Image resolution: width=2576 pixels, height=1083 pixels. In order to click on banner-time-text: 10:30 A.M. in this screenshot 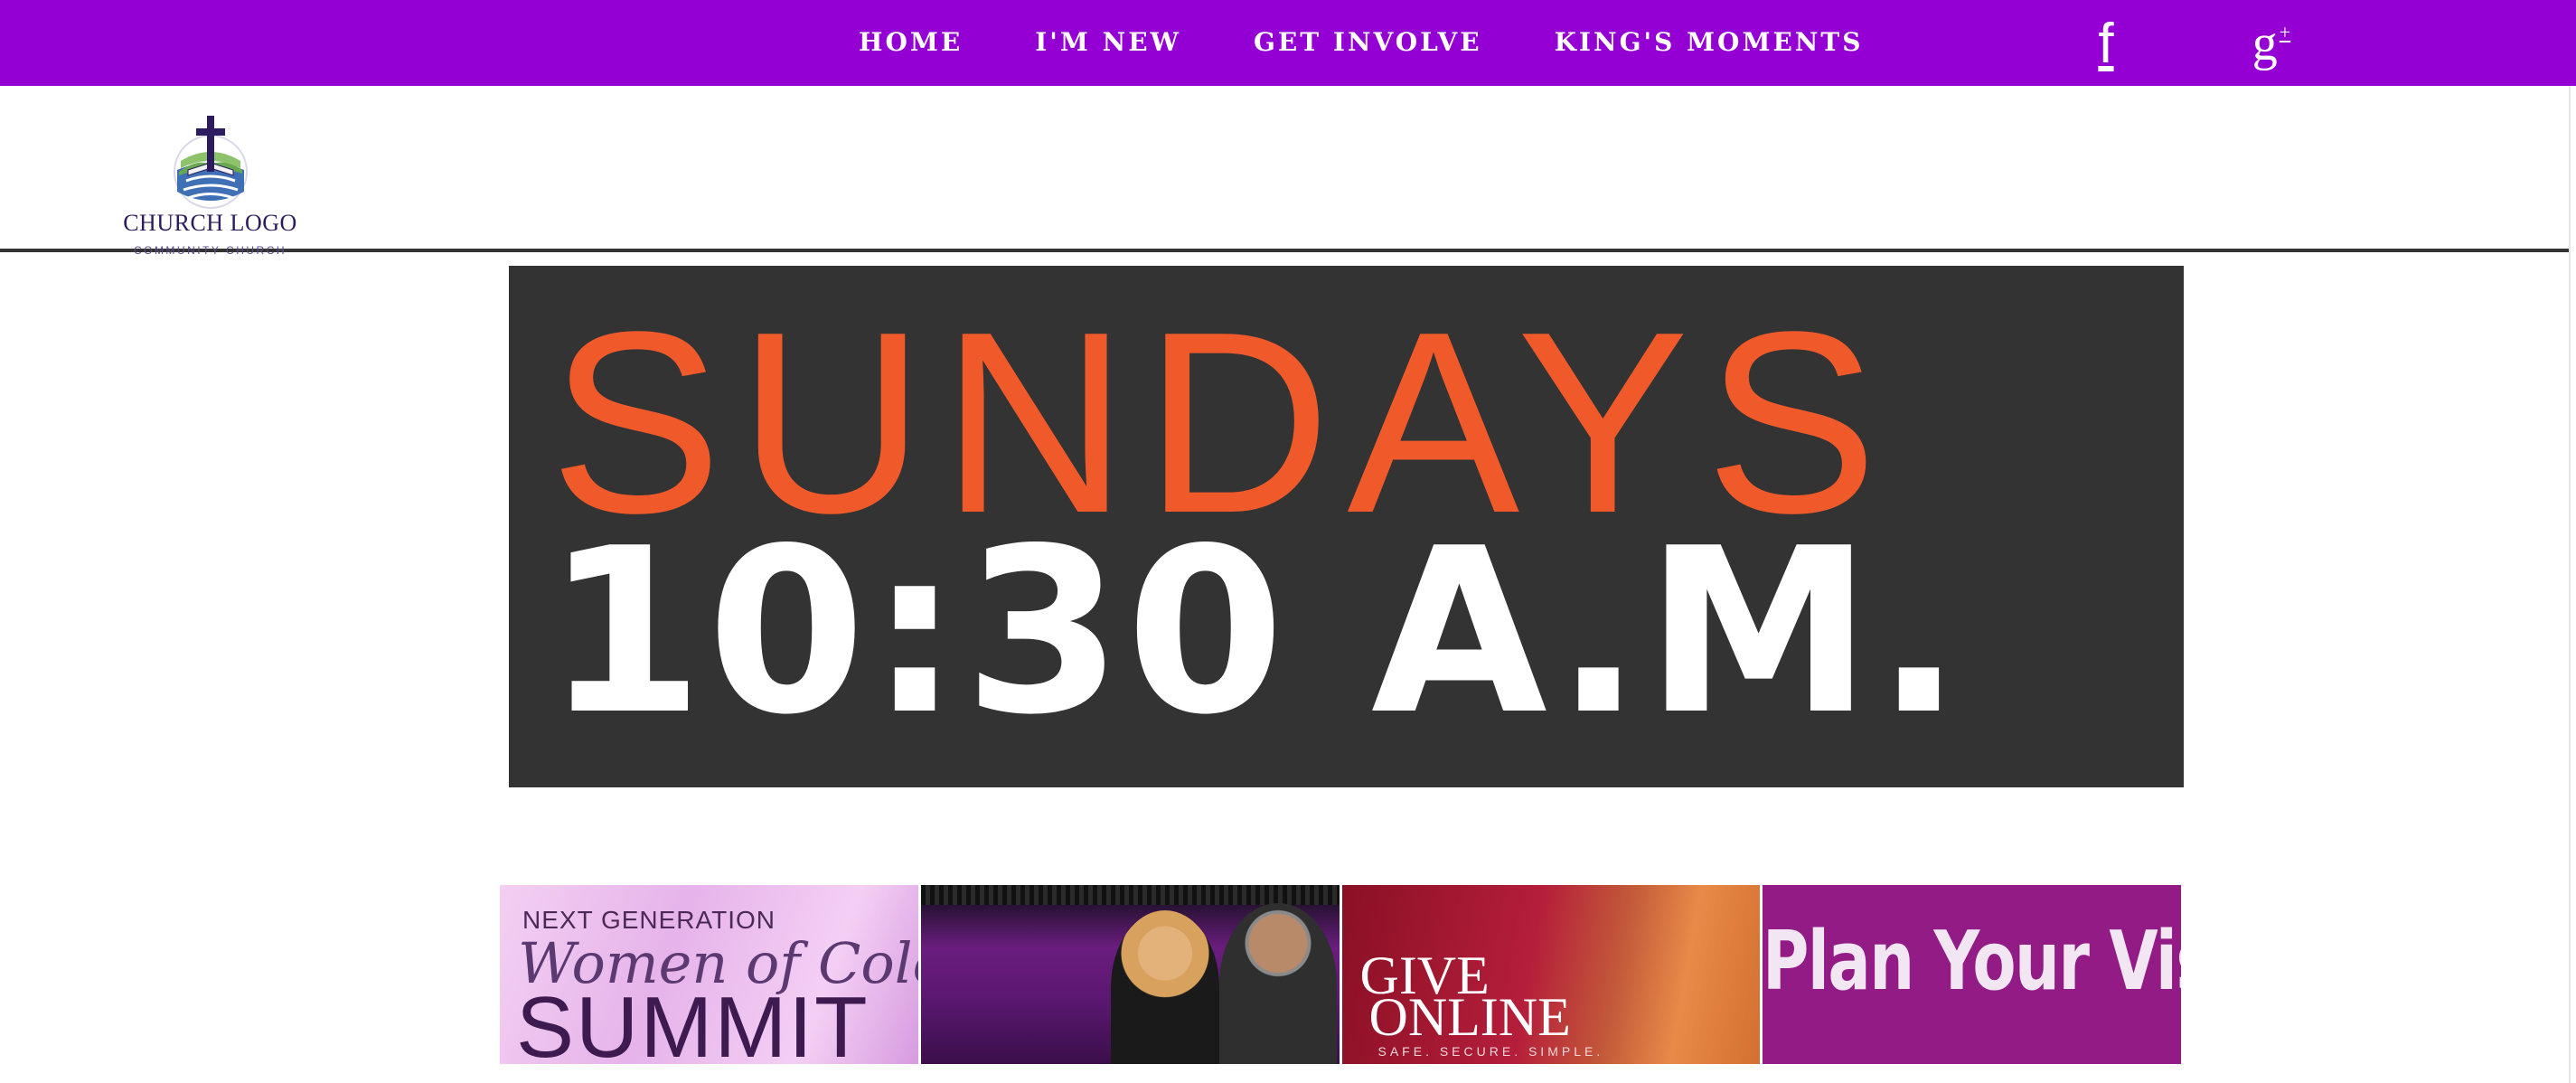, I will do `click(1255, 633)`.